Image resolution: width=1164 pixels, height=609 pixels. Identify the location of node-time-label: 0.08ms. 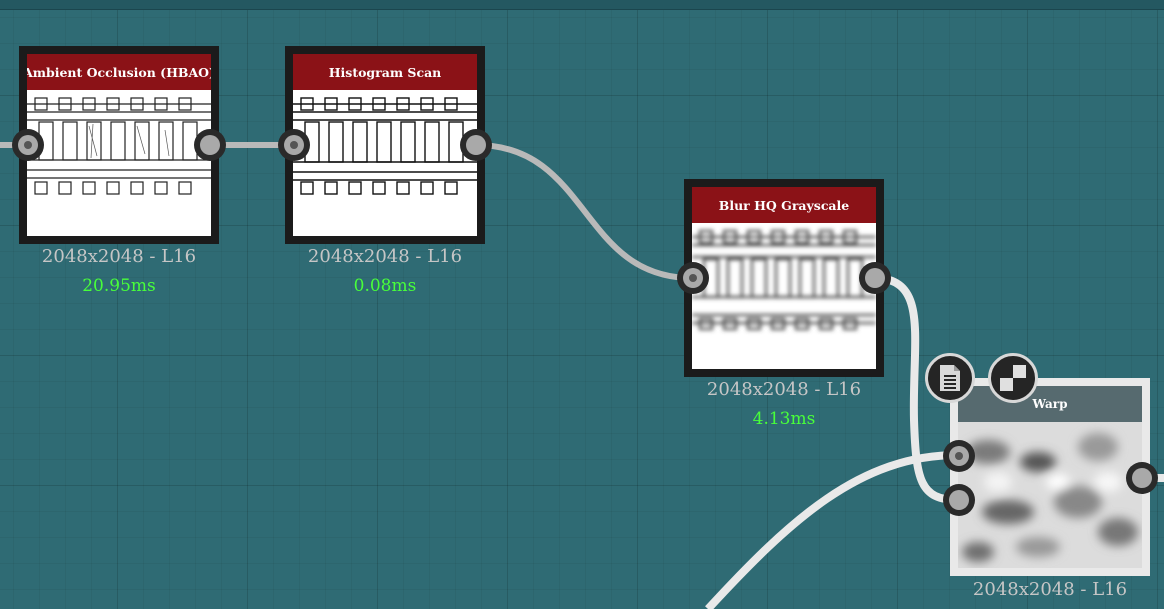
(385, 286).